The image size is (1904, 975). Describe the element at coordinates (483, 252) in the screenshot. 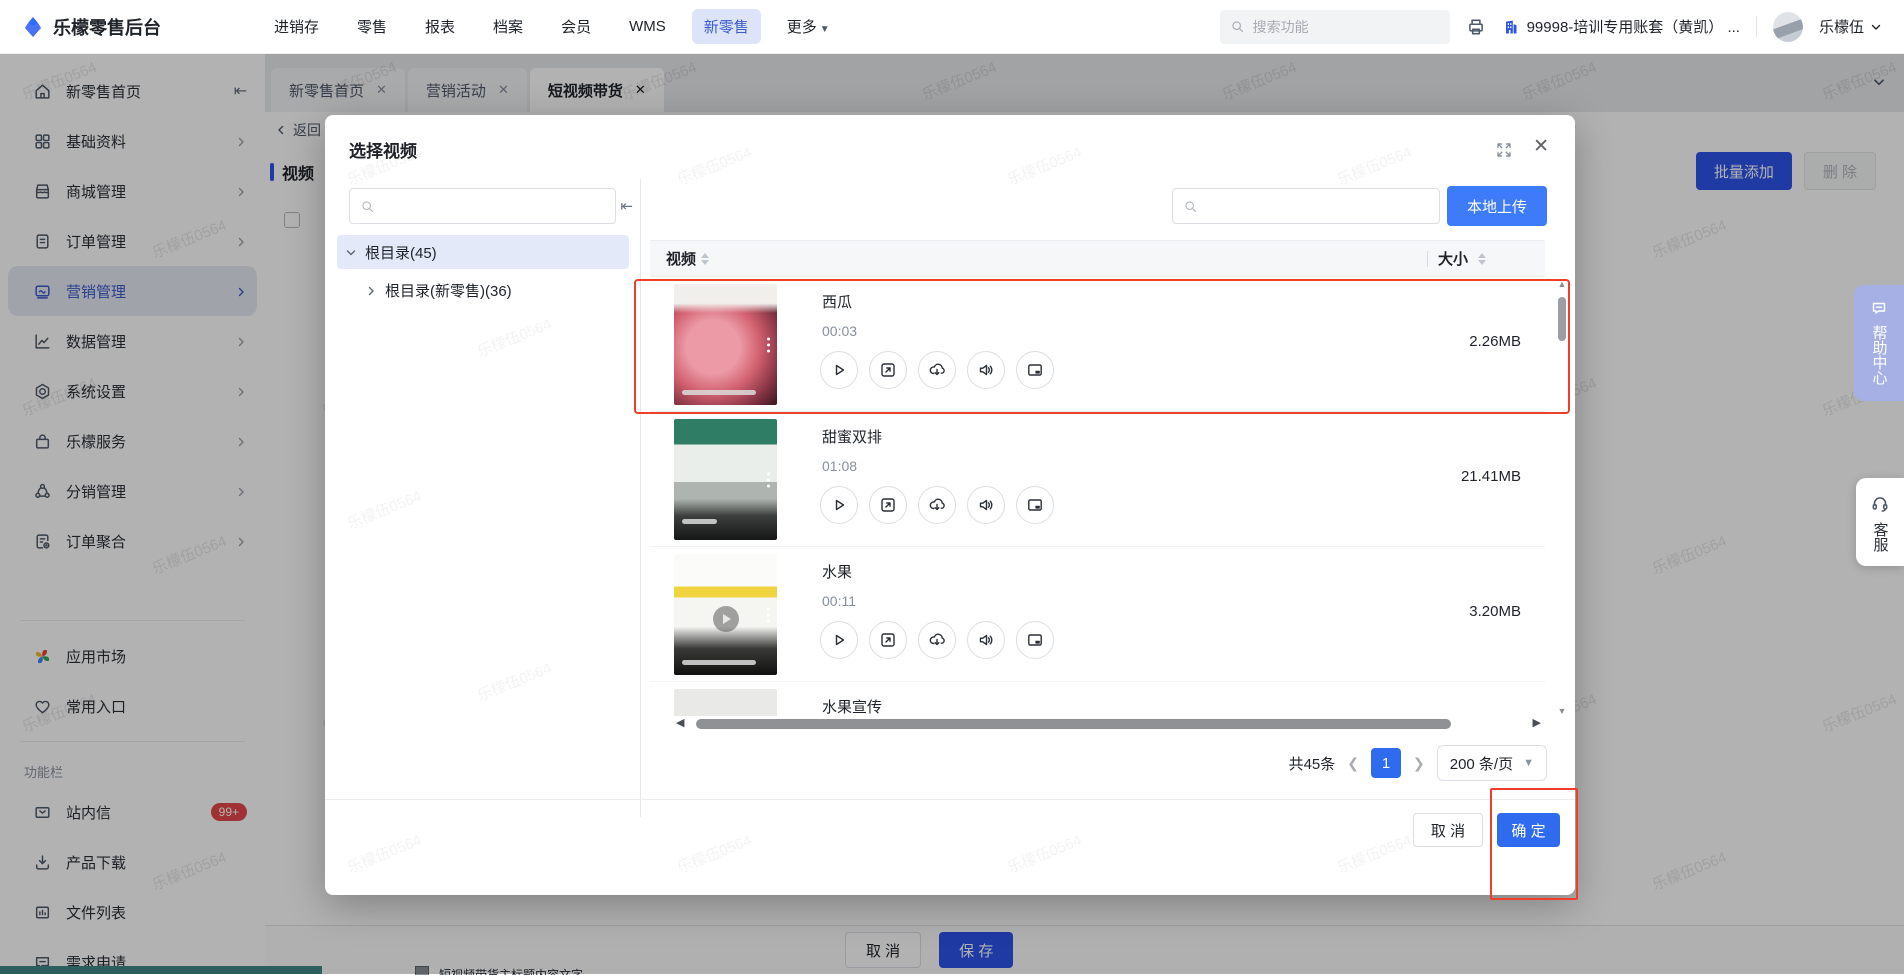

I see `tree-node-root: 根目录(45)` at that location.